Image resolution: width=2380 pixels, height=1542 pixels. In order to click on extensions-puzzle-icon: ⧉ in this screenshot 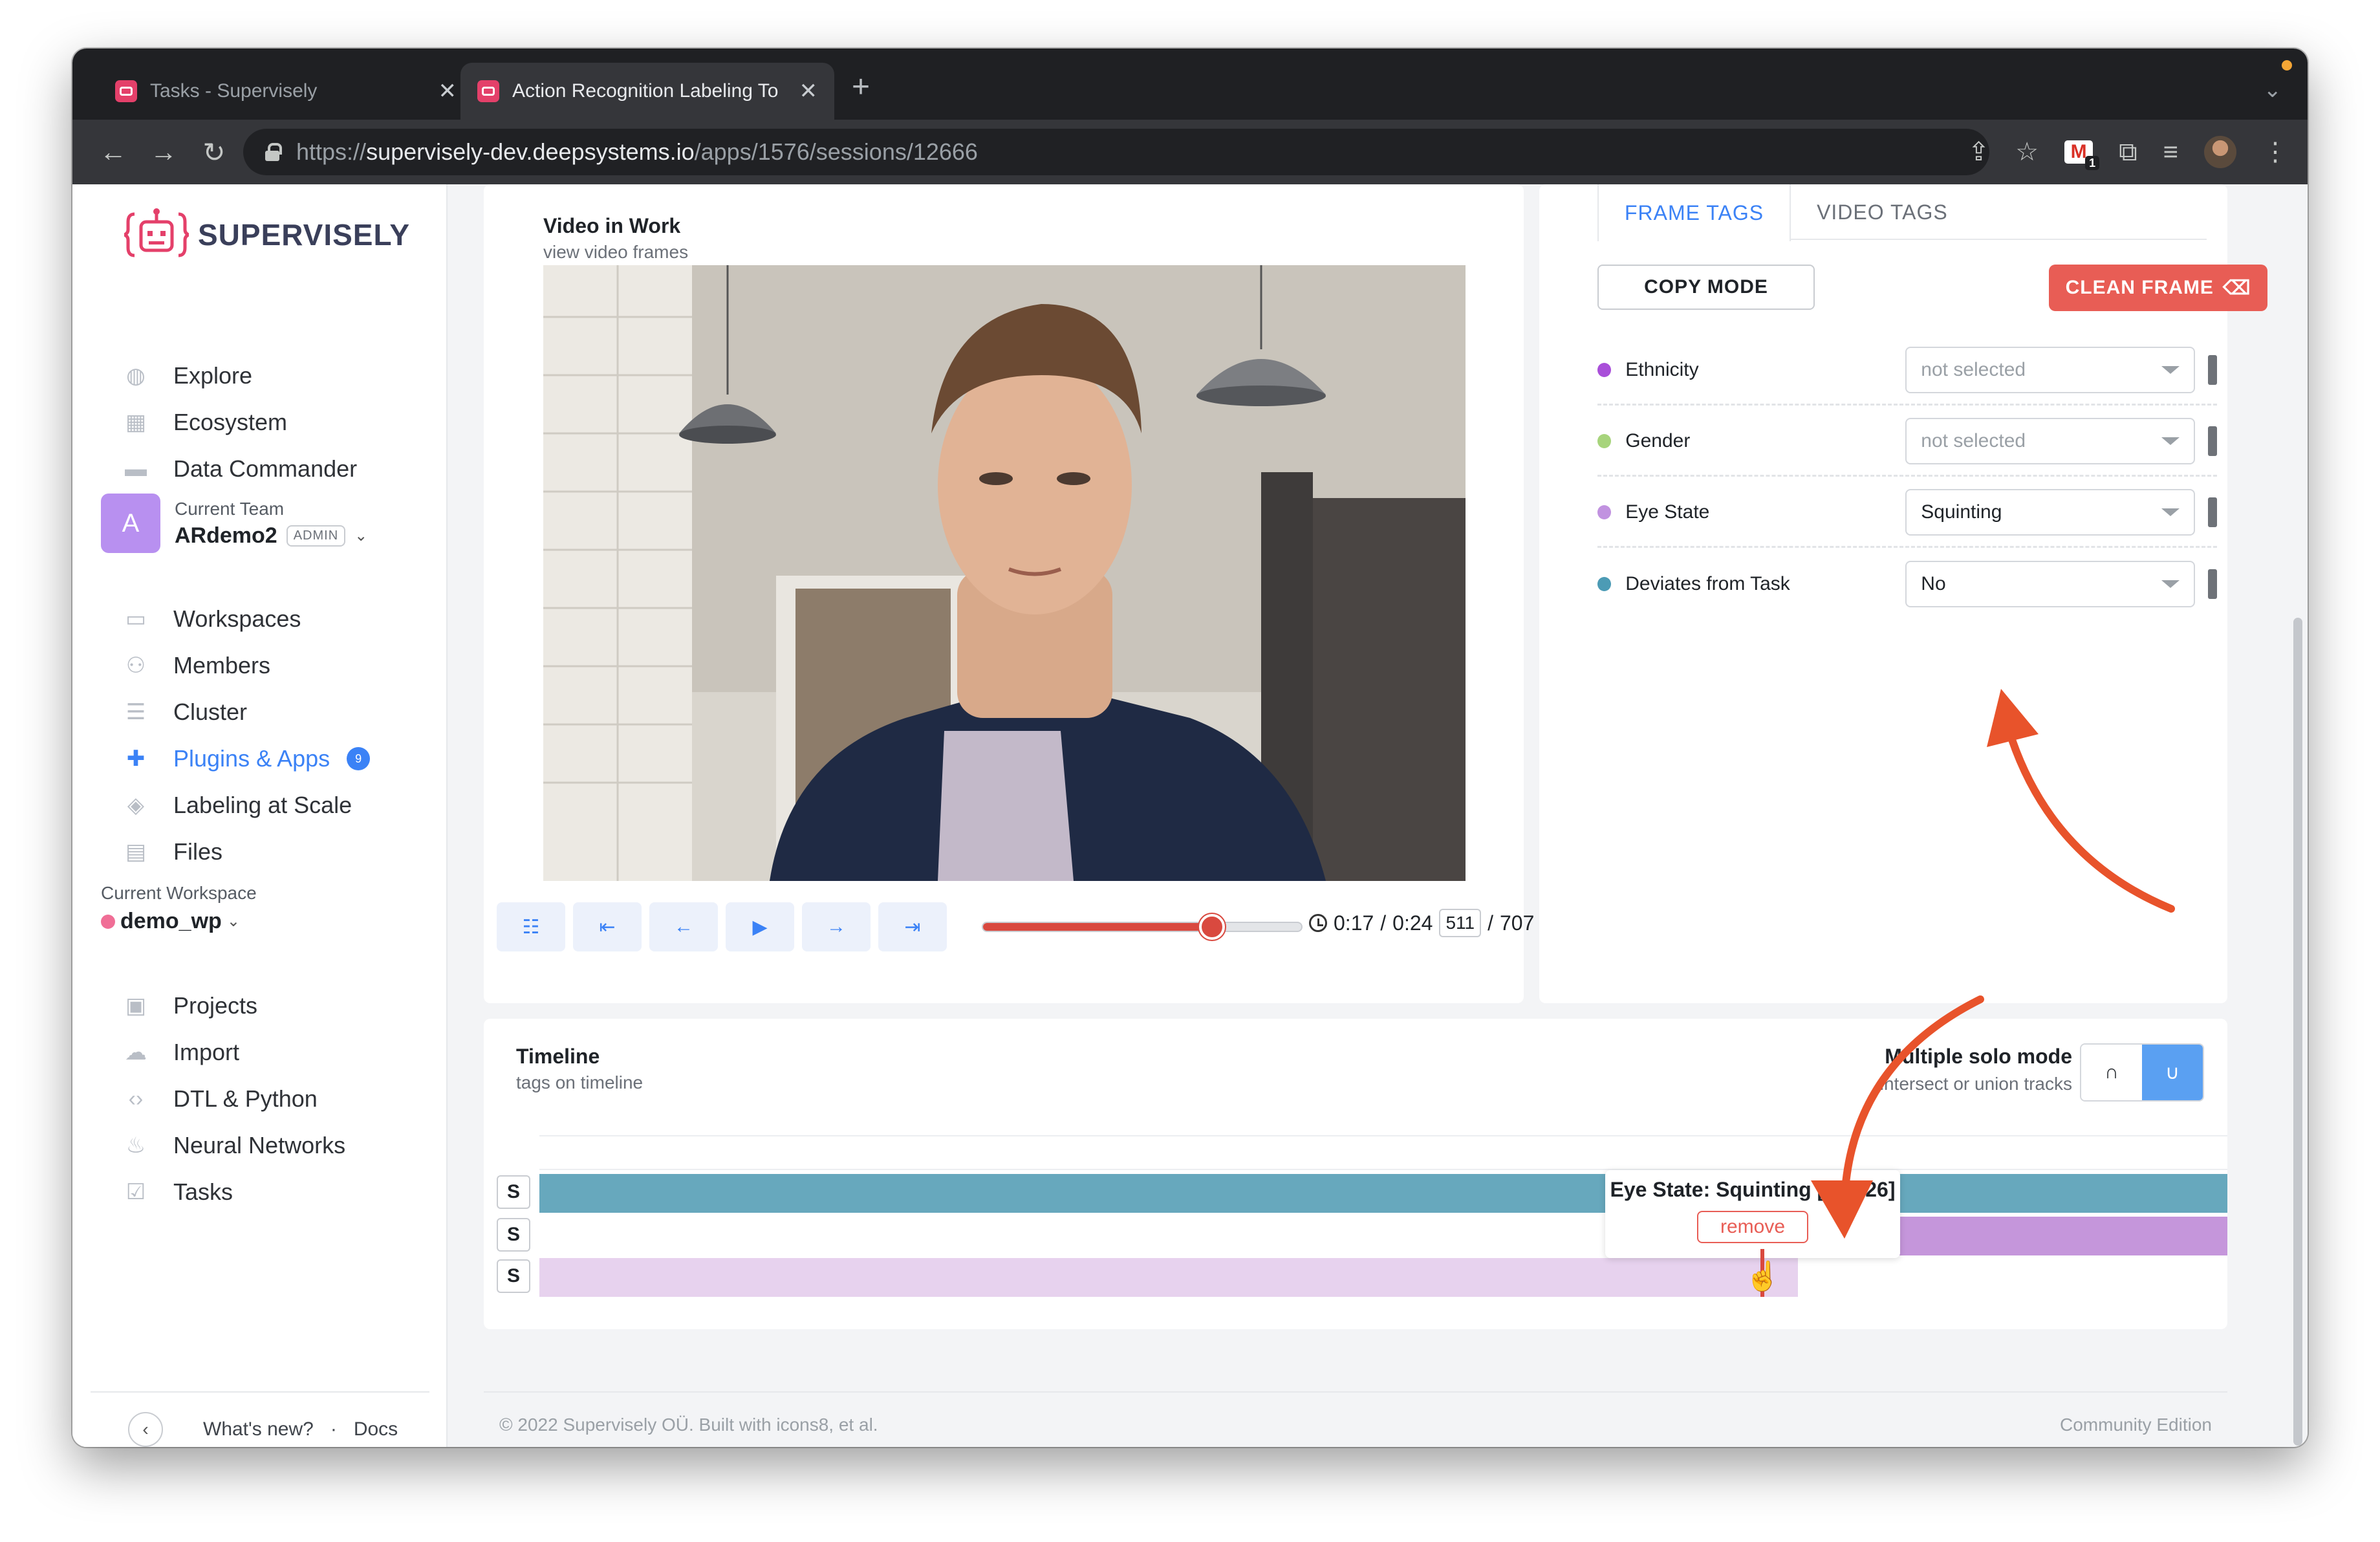, I will do `click(2128, 152)`.